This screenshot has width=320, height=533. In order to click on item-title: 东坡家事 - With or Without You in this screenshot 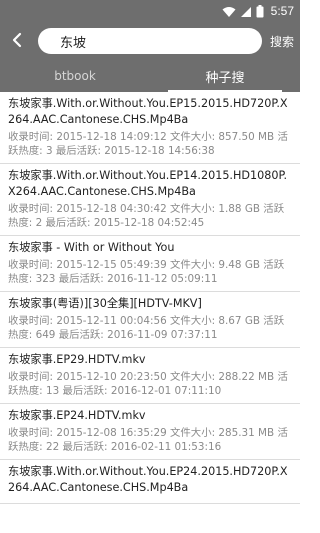, I will do `click(91, 247)`.